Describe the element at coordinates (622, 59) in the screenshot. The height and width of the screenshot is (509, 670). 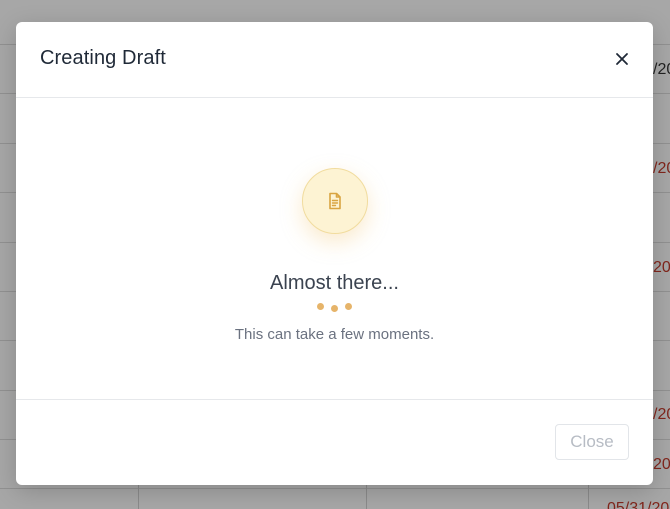
I see `close-icon` at that location.